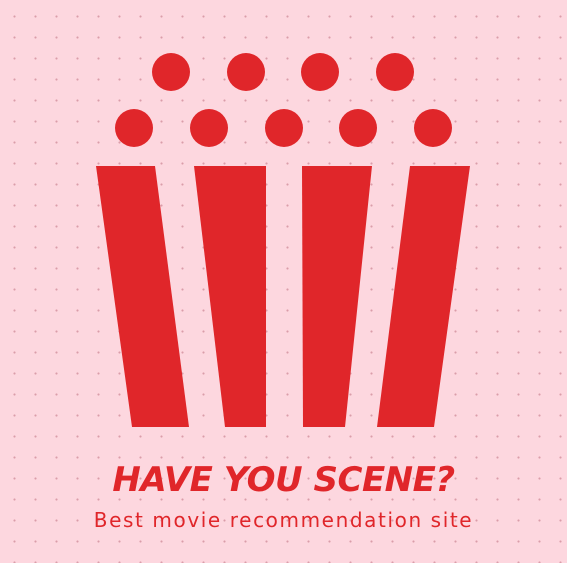 The width and height of the screenshot is (567, 563). Describe the element at coordinates (283, 480) in the screenshot. I see `site-title: HAVE YOU SCENE?` at that location.